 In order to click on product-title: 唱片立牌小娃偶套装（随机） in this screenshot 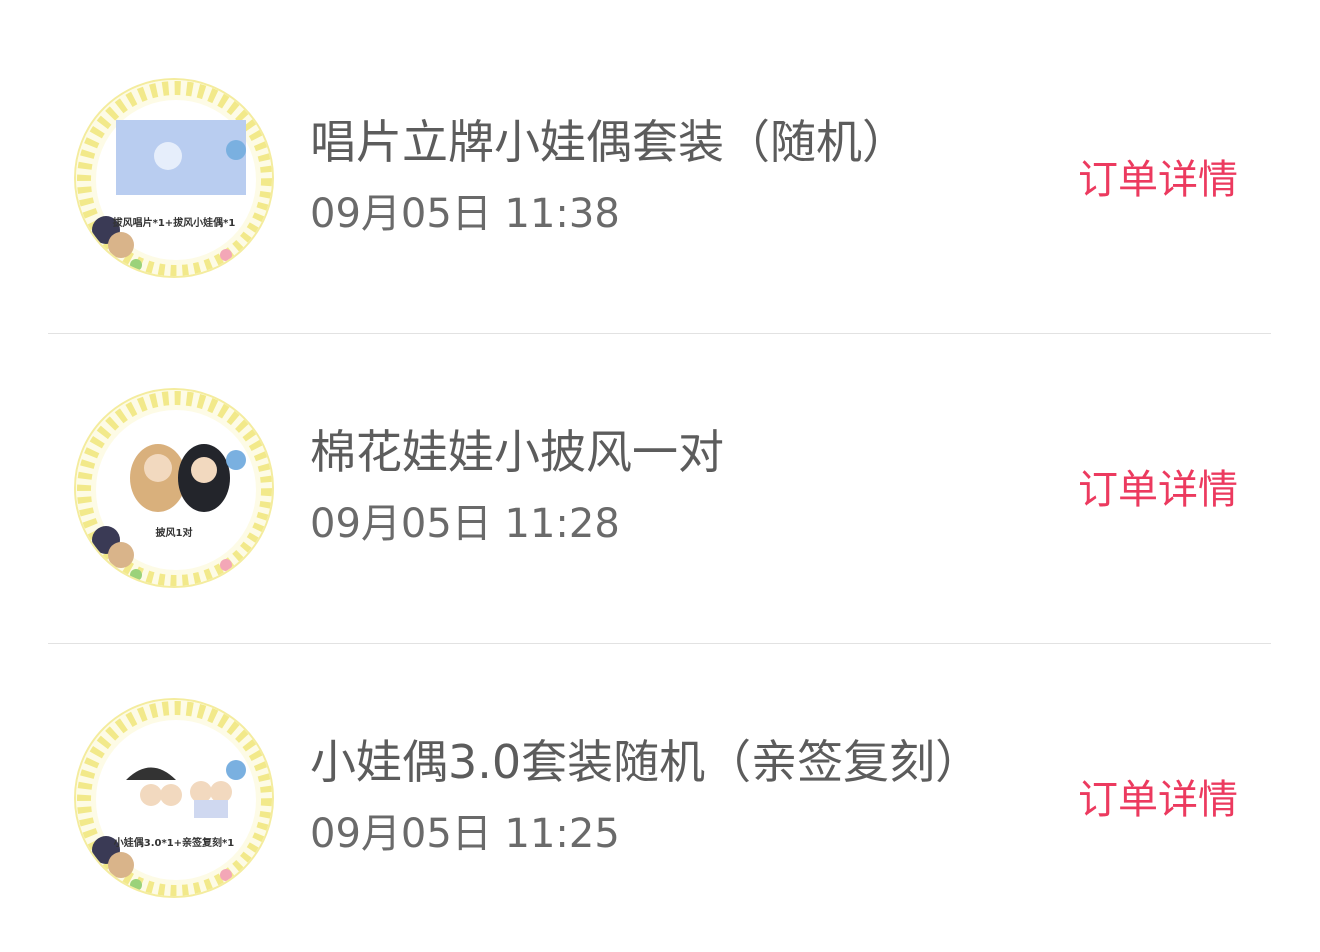, I will do `click(609, 142)`.